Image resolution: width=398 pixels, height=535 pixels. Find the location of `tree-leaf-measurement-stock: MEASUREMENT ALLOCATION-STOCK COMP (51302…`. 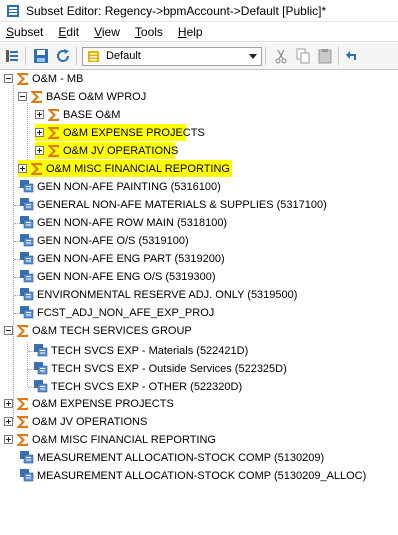

tree-leaf-measurement-stock: MEASUREMENT ALLOCATION-STOCK COMP (51302… is located at coordinates (172, 457).